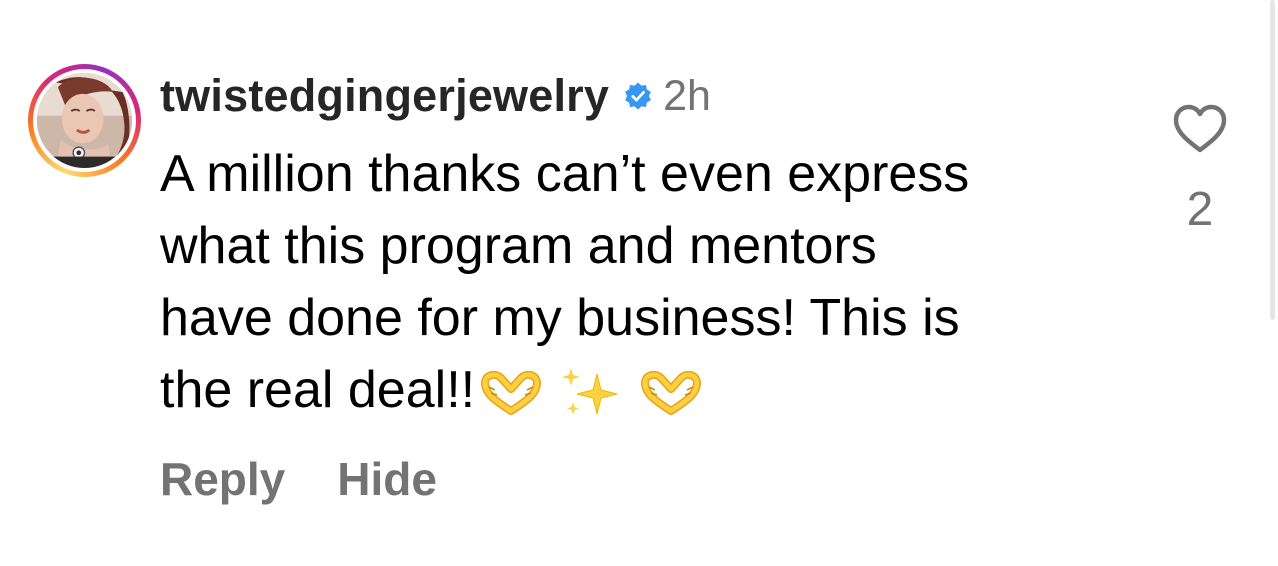 The height and width of the screenshot is (566, 1278). What do you see at coordinates (687, 95) in the screenshot?
I see `timestamp: 2h` at bounding box center [687, 95].